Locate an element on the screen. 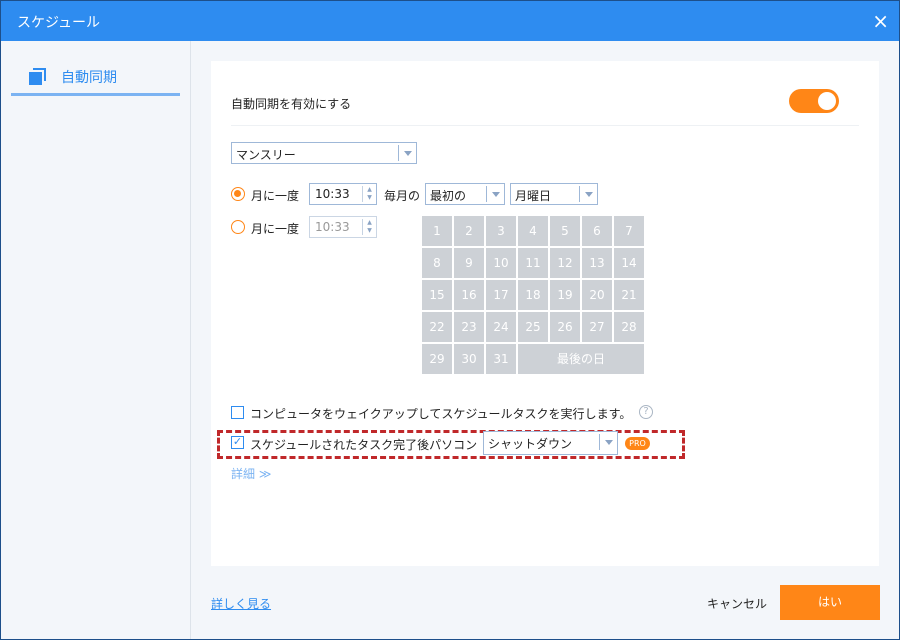 This screenshot has height=640, width=900. calendar-day: 30 is located at coordinates (469, 359).